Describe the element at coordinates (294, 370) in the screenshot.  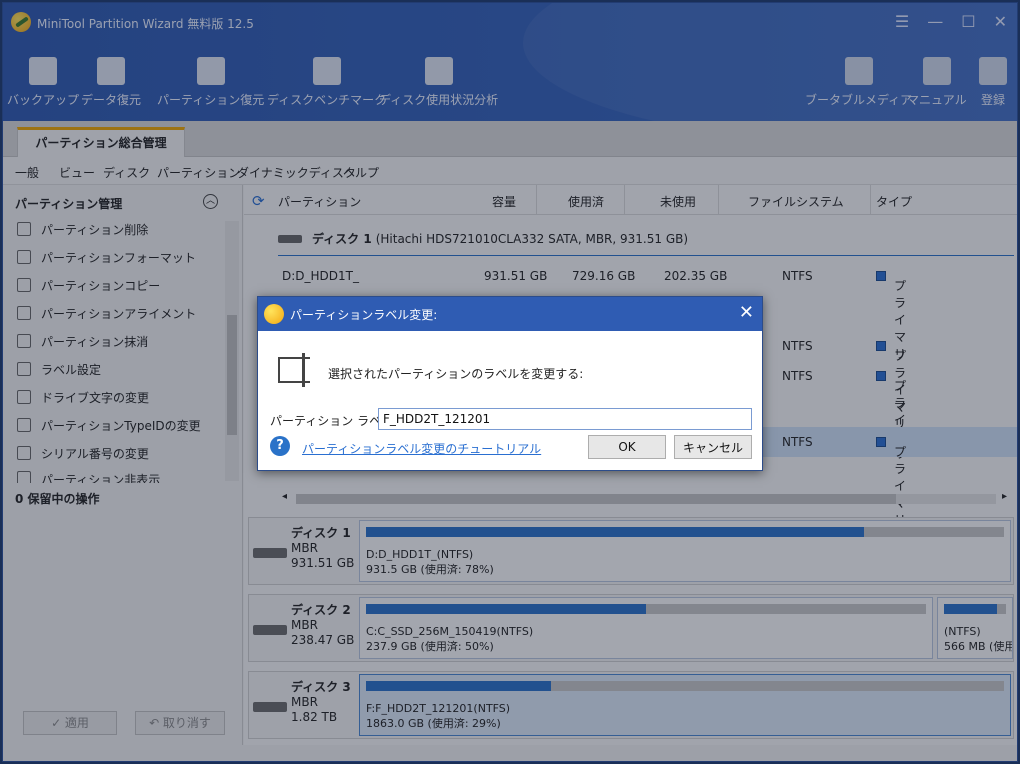
I see `label-edit-icon` at that location.